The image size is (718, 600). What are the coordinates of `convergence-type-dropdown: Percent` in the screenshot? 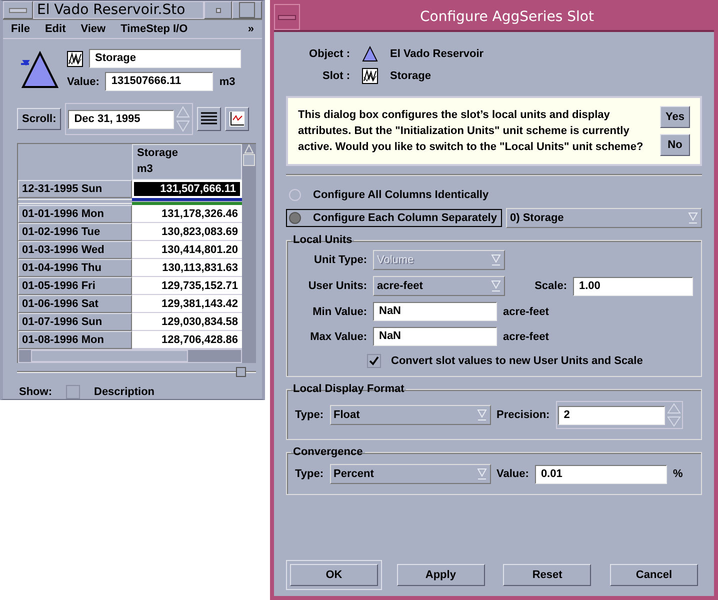 It's located at (410, 474).